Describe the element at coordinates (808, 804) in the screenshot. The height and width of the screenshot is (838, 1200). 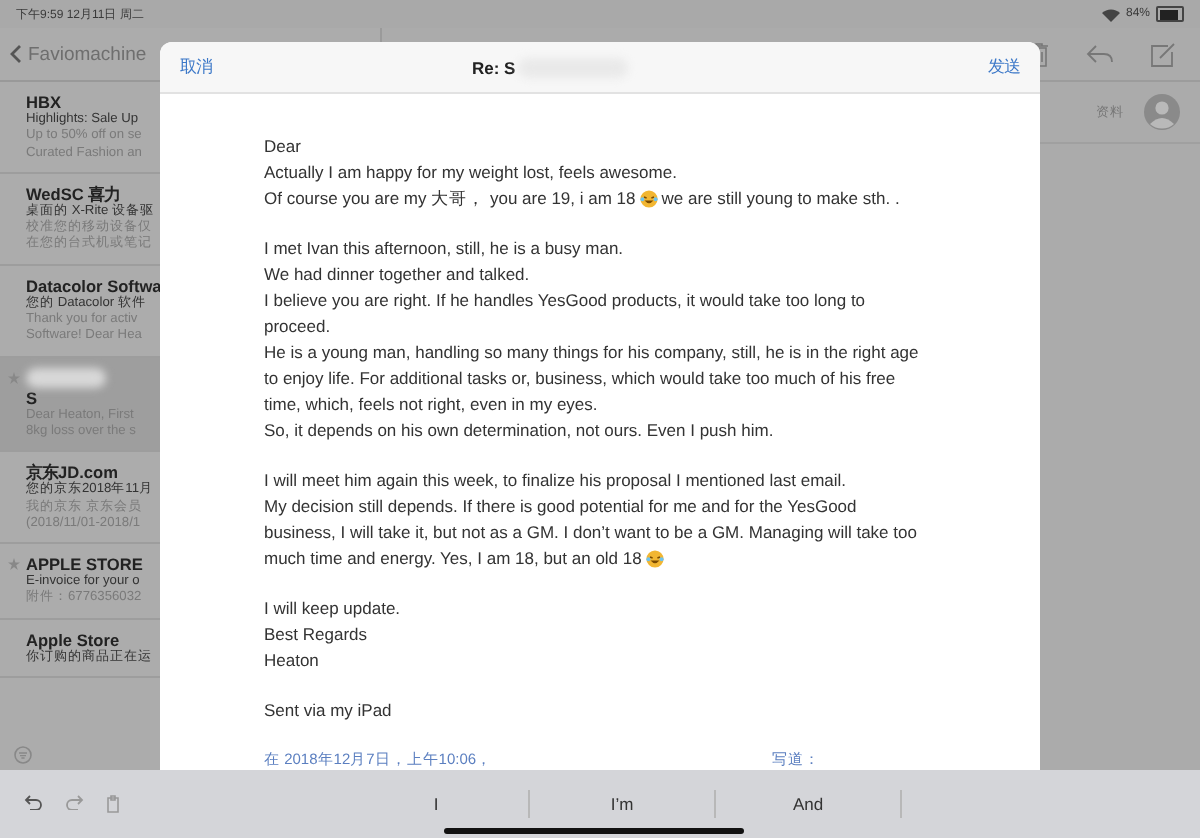
I see `suggestion: And` at that location.